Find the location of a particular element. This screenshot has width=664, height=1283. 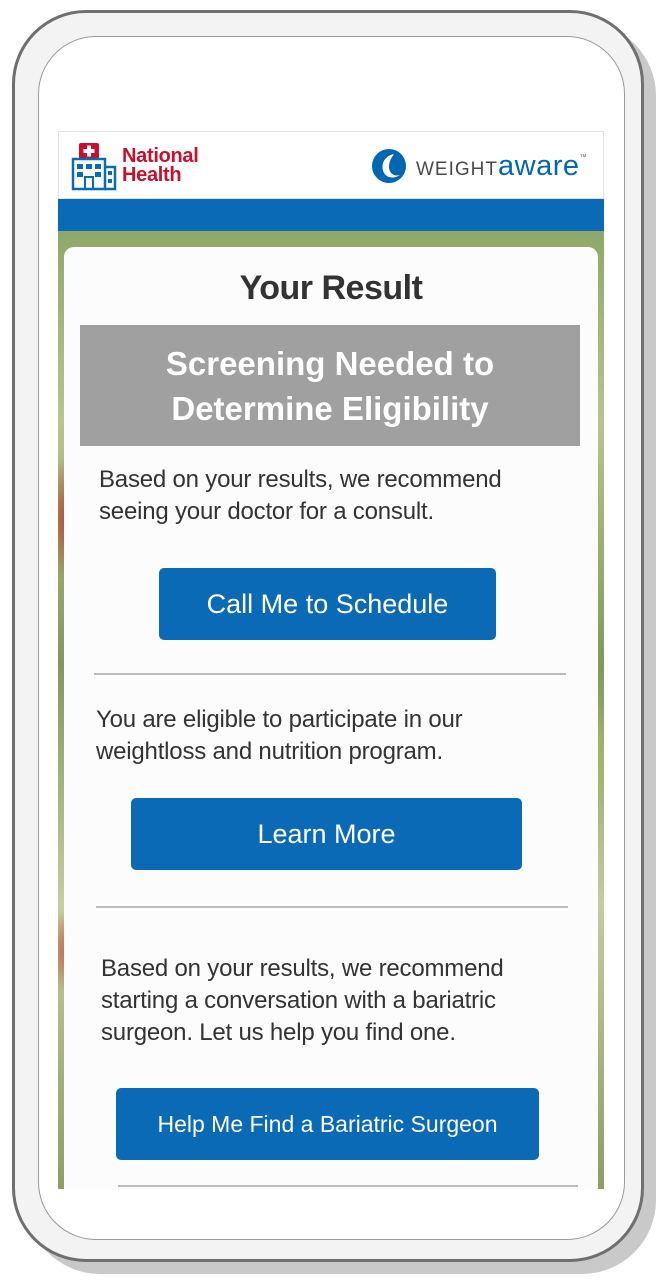

weightaware-word-aware: aware is located at coordinates (539, 165).